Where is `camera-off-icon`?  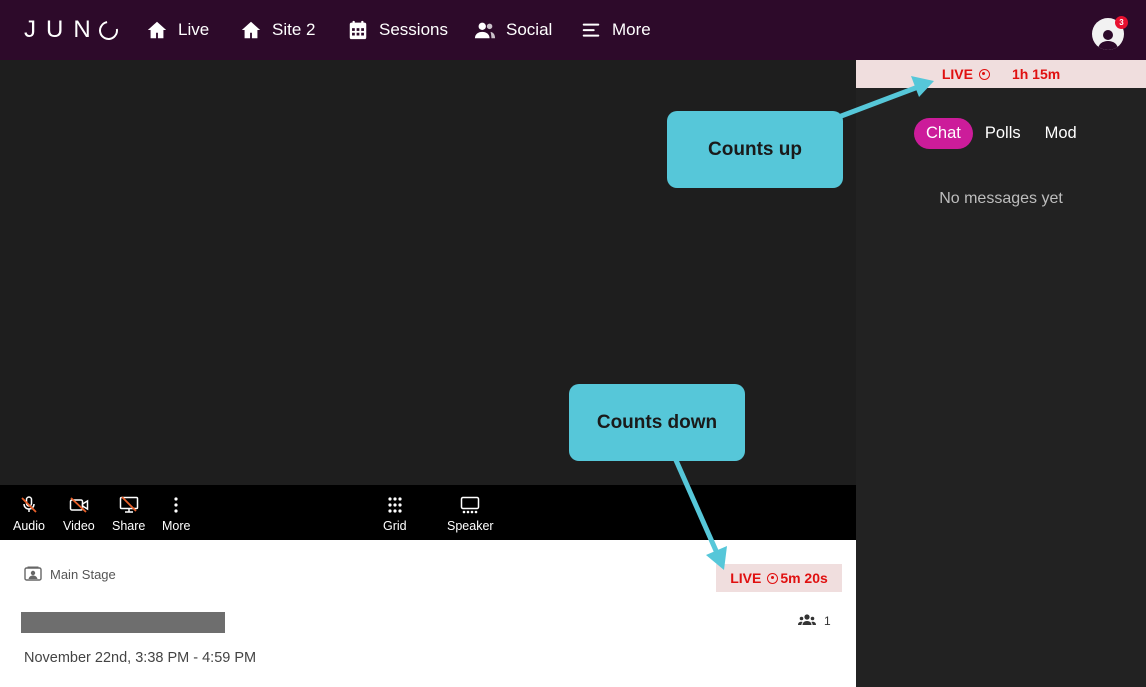 camera-off-icon is located at coordinates (79, 505).